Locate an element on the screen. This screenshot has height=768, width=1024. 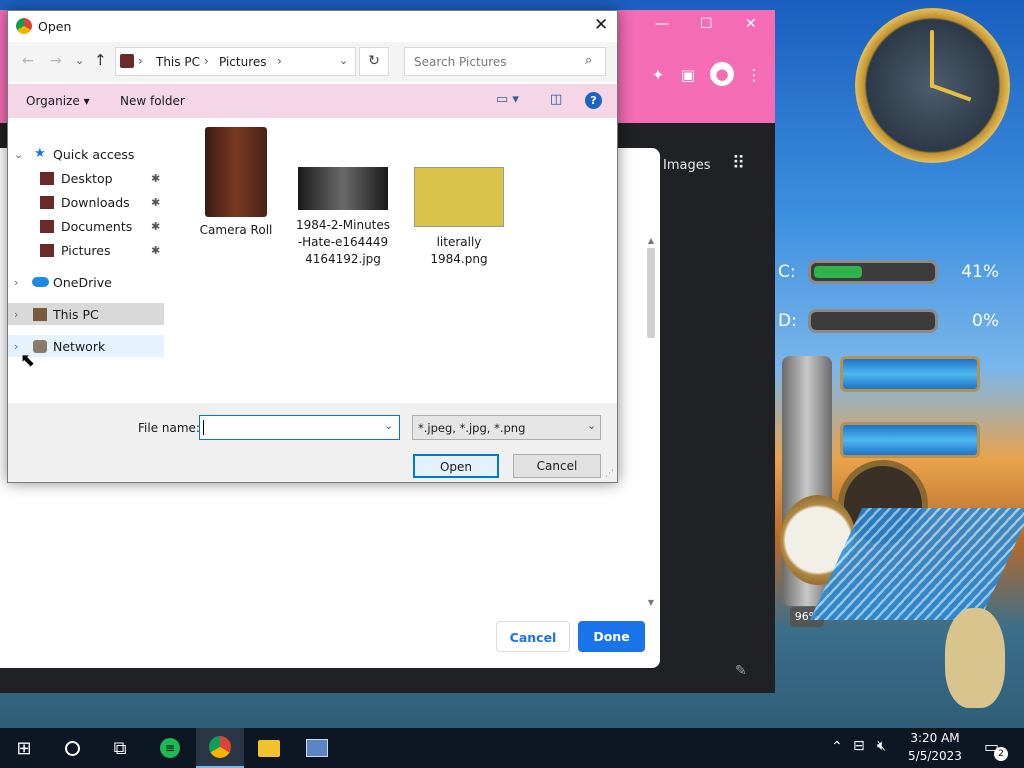
file-type-select: *.jpeg, *.jpg, *.png ⌄ is located at coordinates (506, 427).